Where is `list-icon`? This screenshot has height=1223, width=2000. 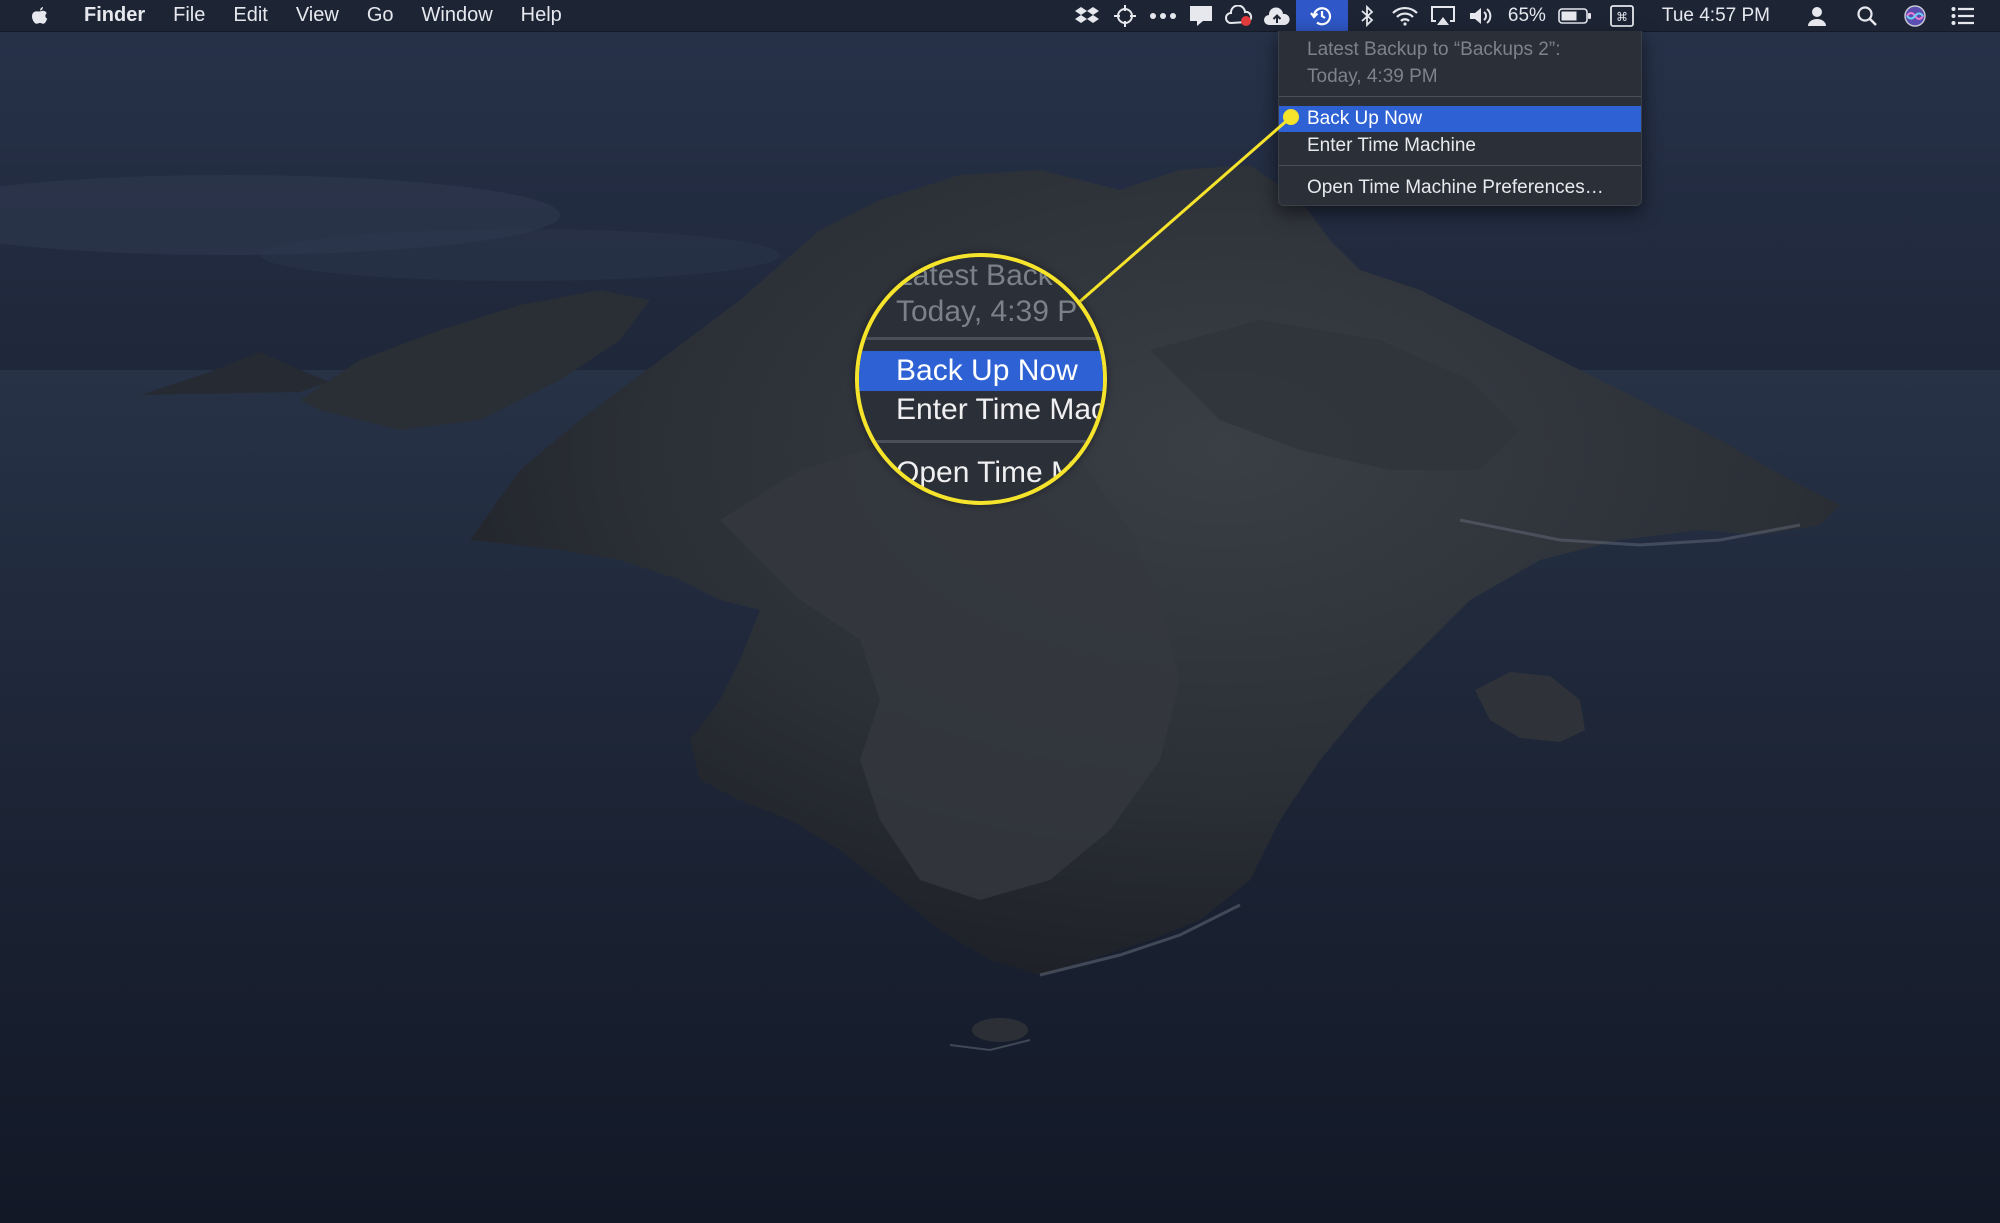
list-icon is located at coordinates (1963, 15).